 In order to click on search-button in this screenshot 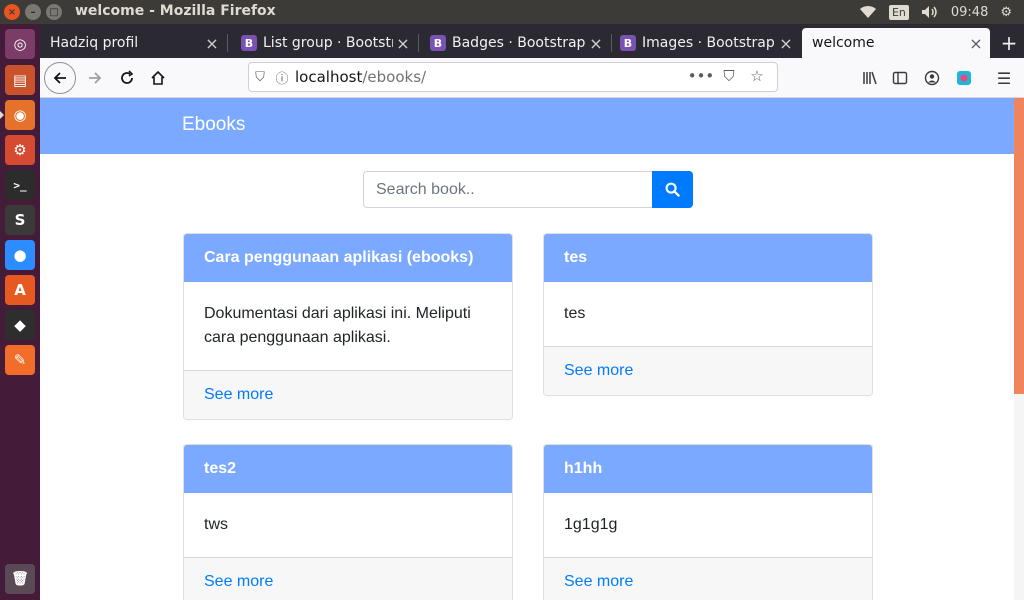, I will do `click(672, 189)`.